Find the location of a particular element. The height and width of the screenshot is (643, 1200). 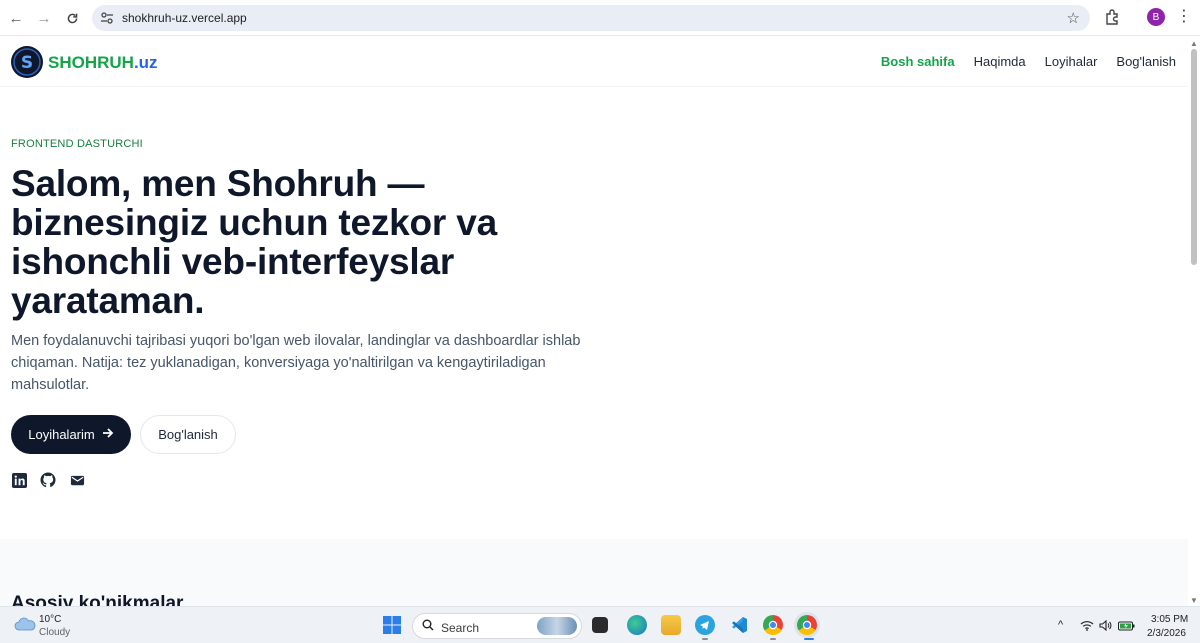

arrow-right-icon is located at coordinates (108, 434).